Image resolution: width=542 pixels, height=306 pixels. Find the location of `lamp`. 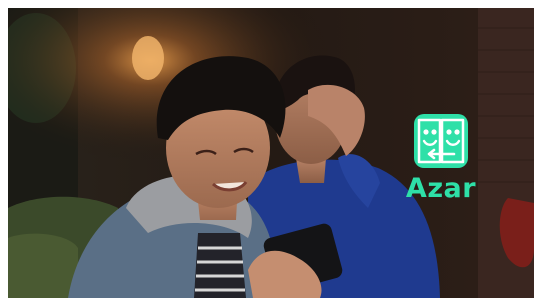

lamp is located at coordinates (148, 58).